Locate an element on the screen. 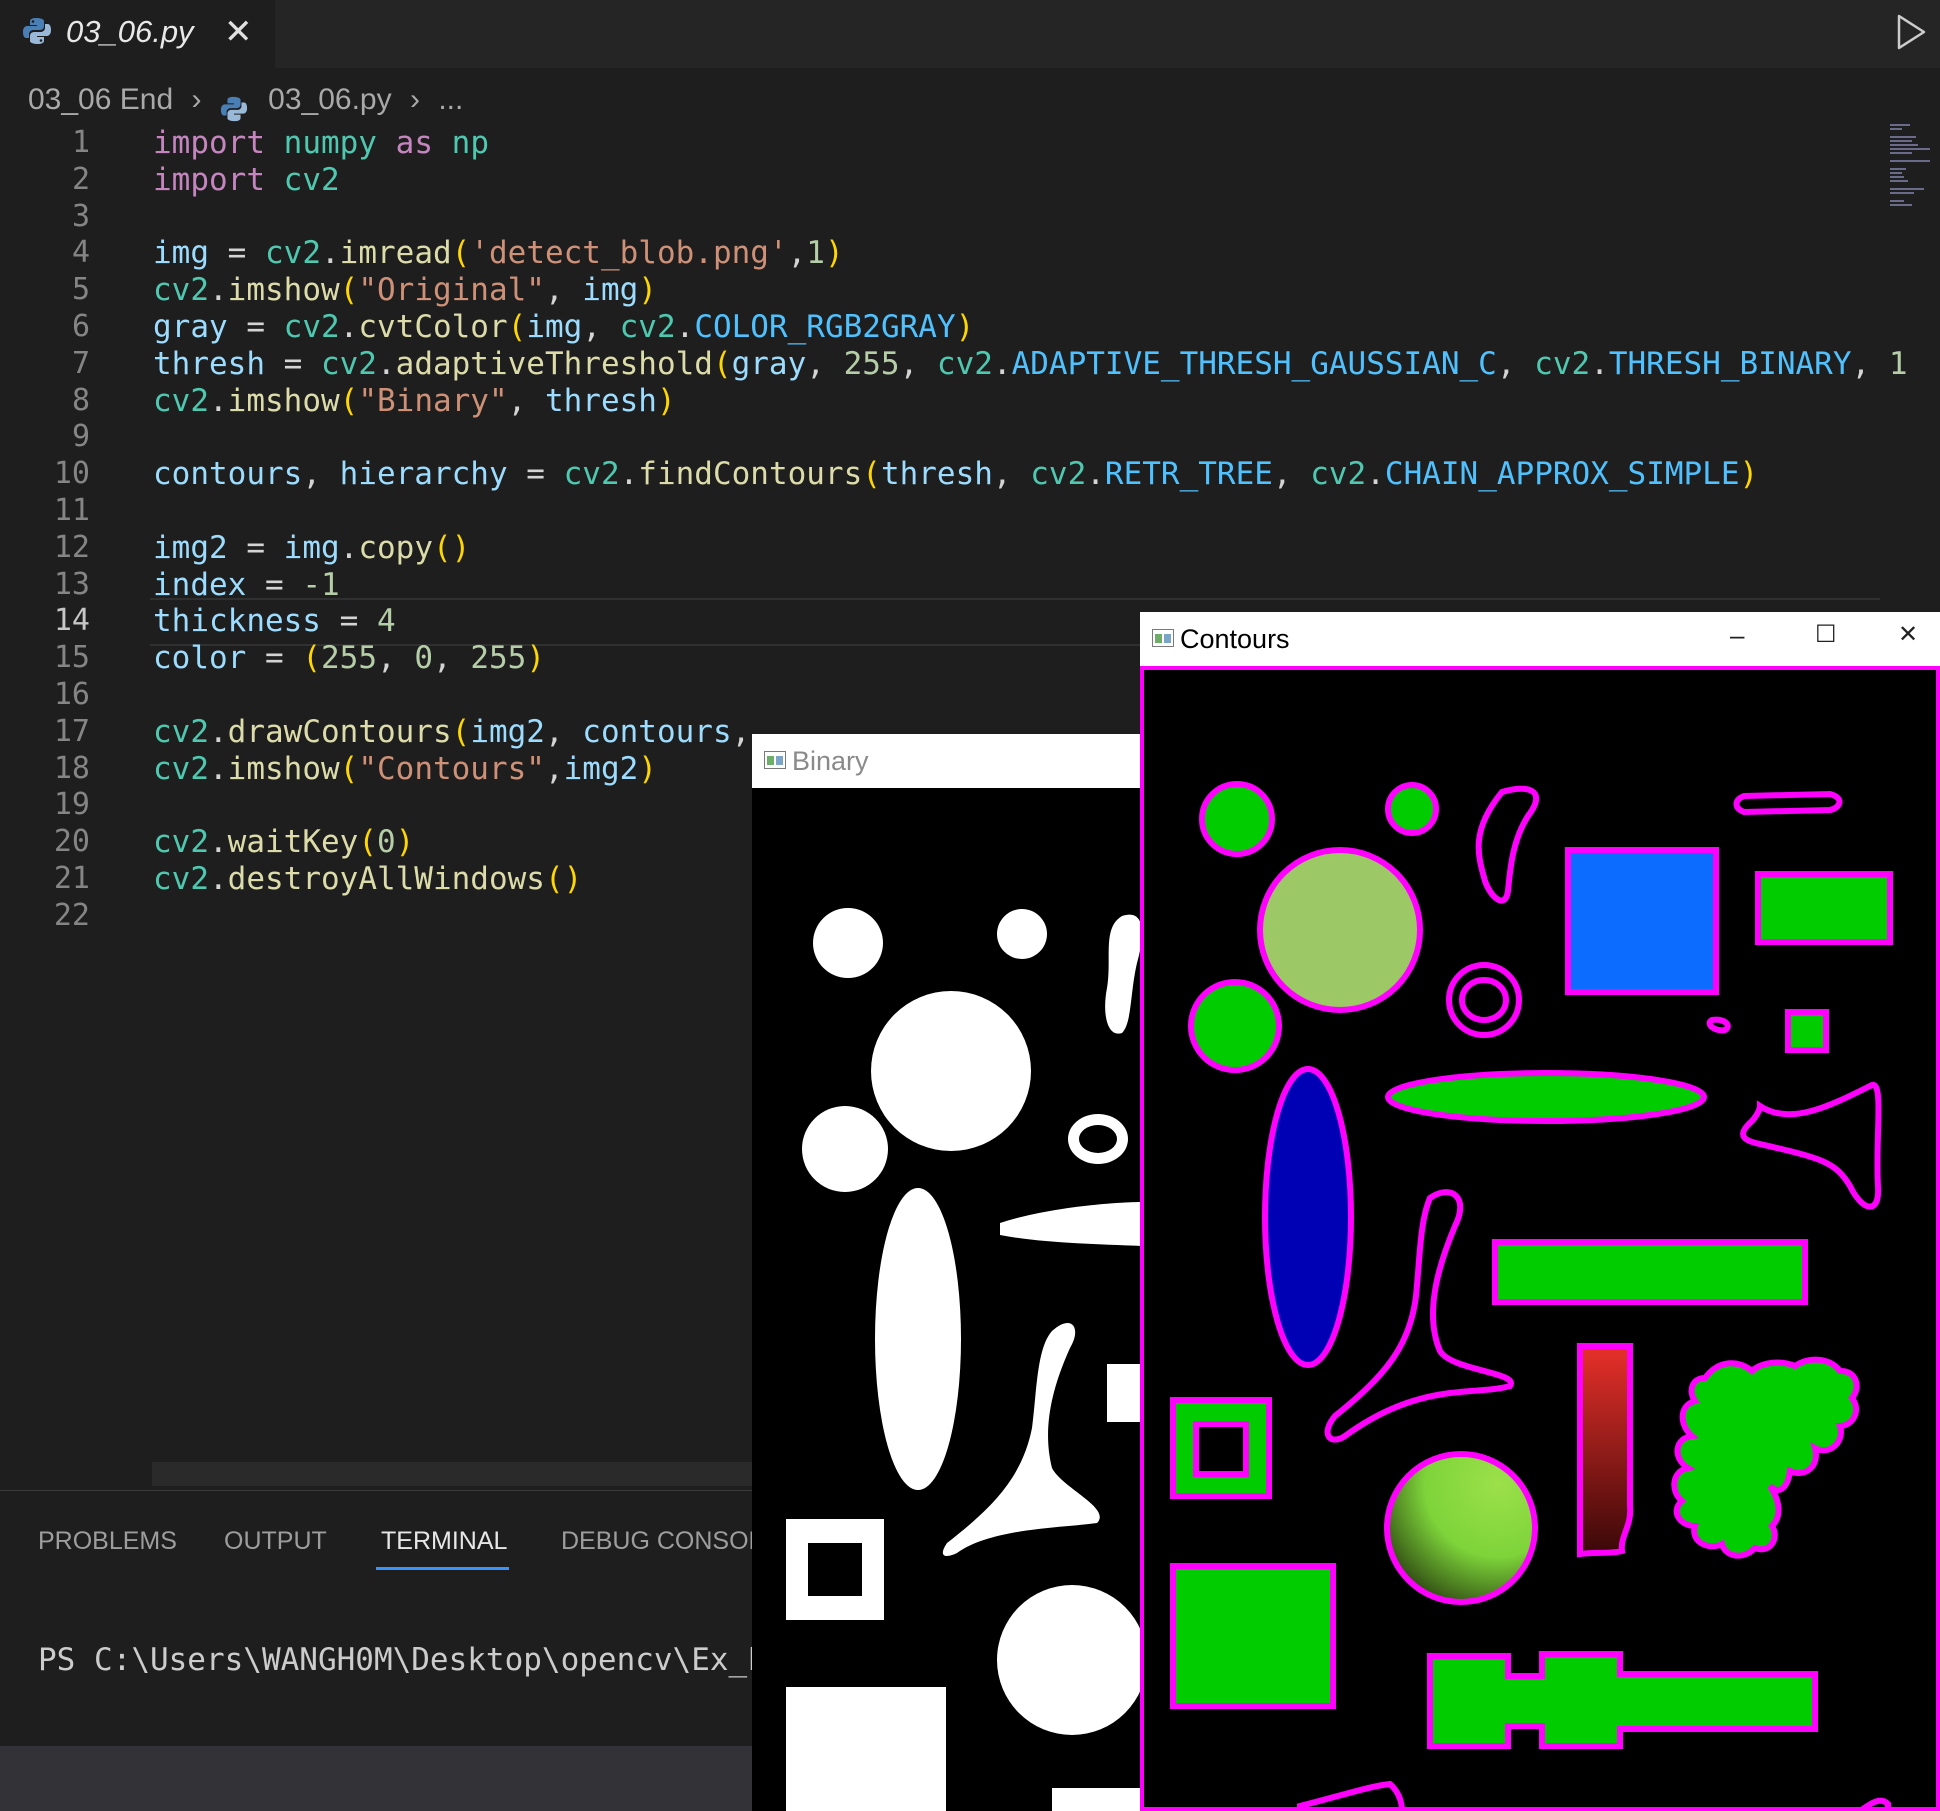 This screenshot has width=1940, height=1811. contours-window-title: Contours is located at coordinates (1235, 639).